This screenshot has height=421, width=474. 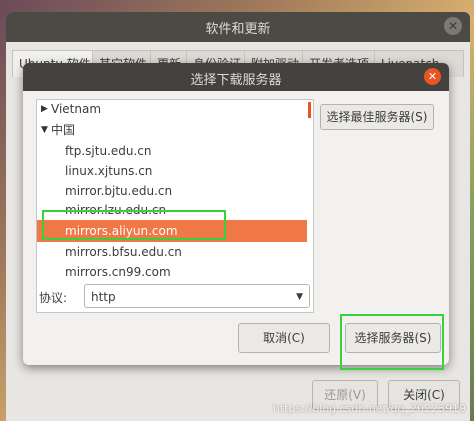 I want to click on dialog-titlebar: 选择下载服务器 ✕, so click(x=236, y=77).